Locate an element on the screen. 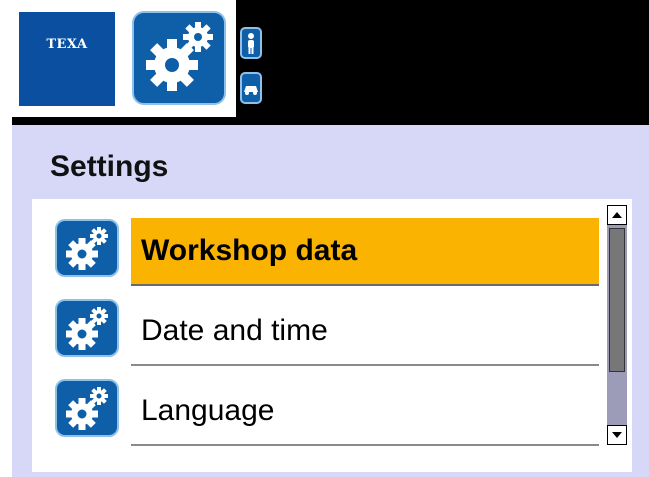 The width and height of the screenshot is (649, 477). arrow-up-icon is located at coordinates (617, 215).